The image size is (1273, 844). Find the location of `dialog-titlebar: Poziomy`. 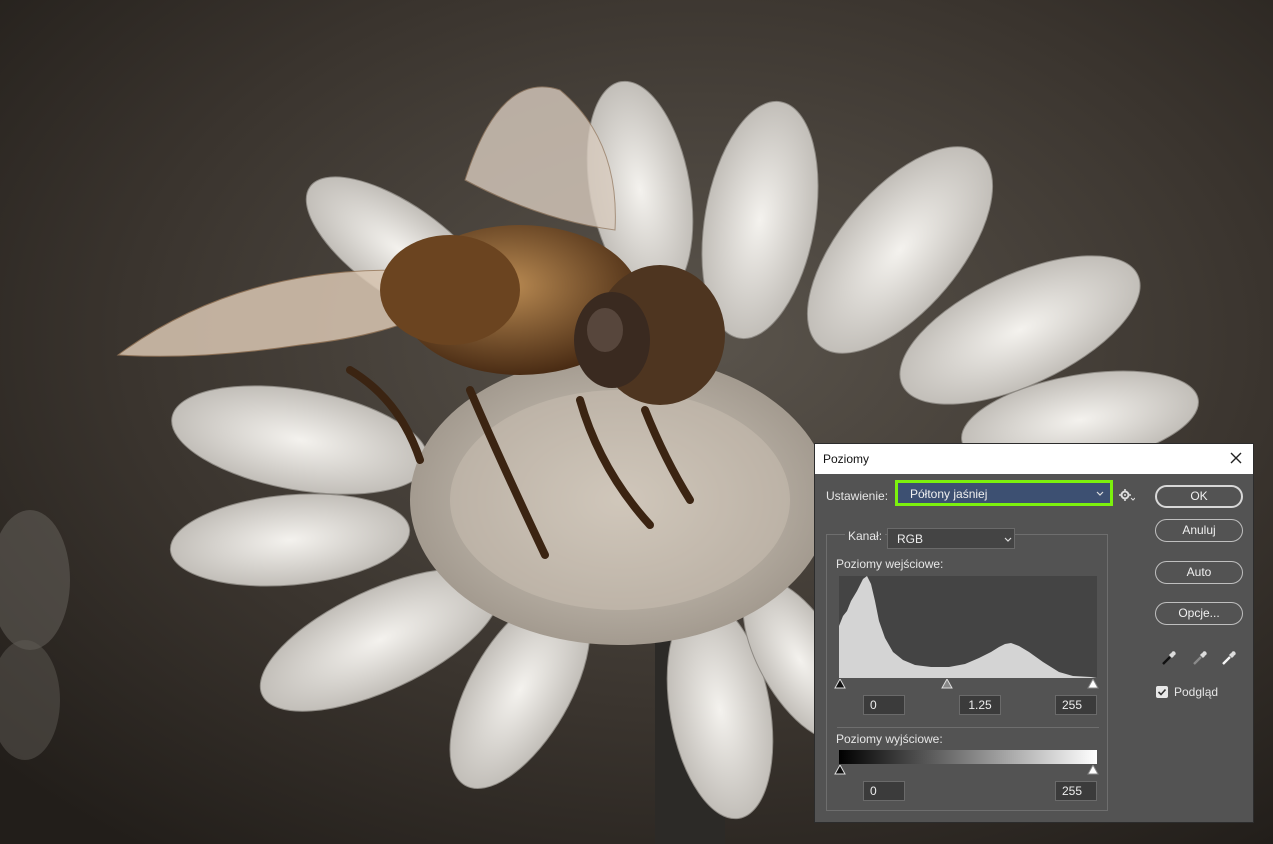

dialog-titlebar: Poziomy is located at coordinates (1034, 459).